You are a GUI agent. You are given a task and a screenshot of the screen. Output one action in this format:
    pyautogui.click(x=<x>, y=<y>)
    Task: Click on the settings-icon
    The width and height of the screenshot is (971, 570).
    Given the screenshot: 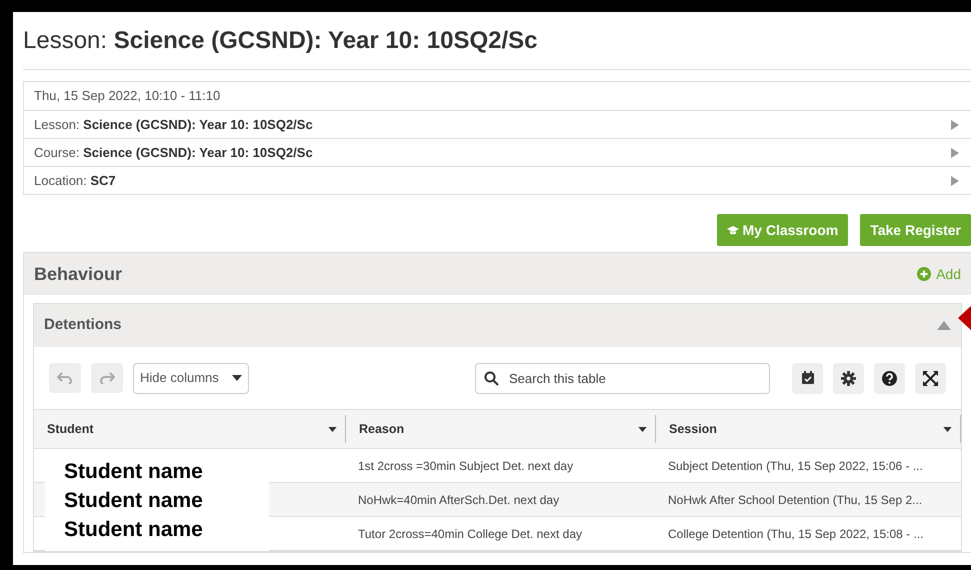 What is the action you would take?
    pyautogui.click(x=848, y=378)
    